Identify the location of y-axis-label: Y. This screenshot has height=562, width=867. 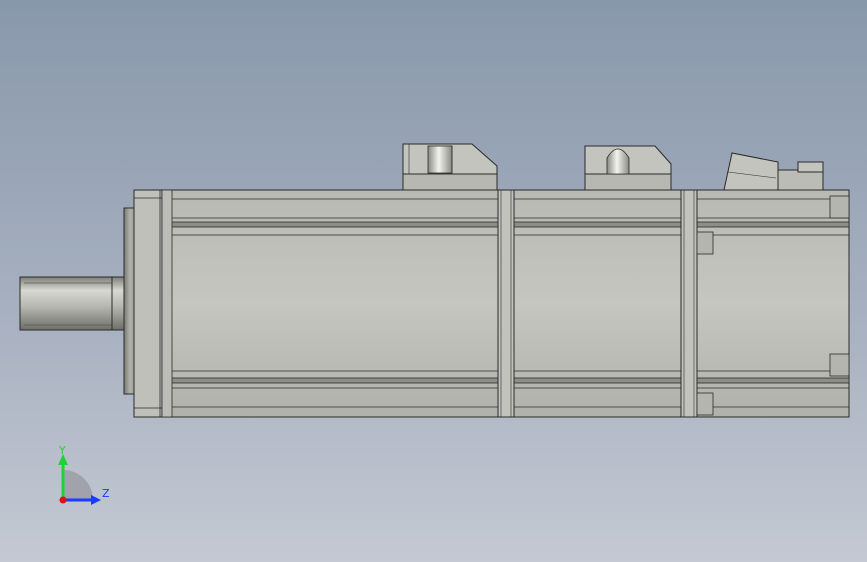
(62, 450).